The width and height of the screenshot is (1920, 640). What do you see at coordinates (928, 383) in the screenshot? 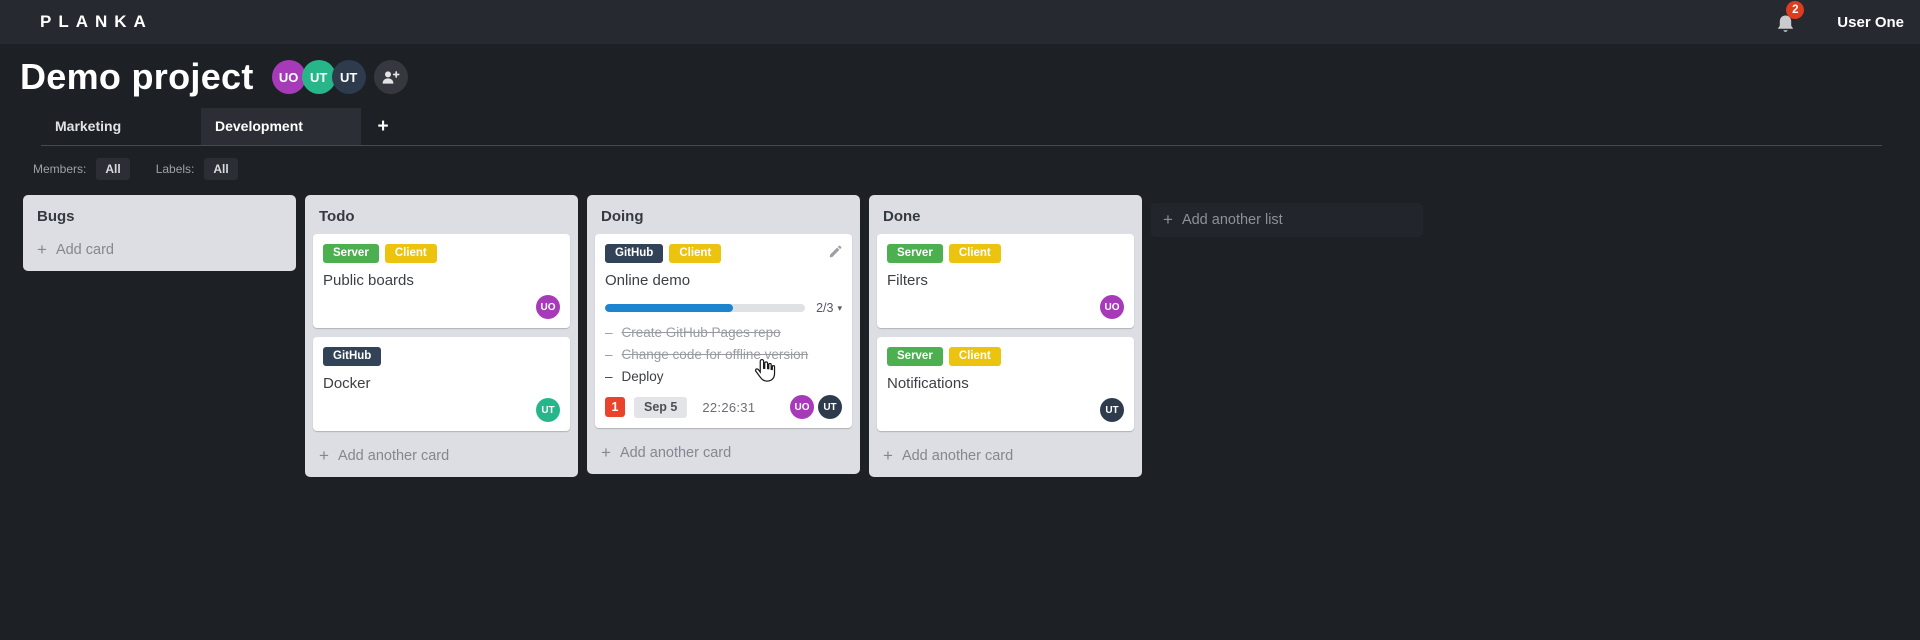
I see `card-title: Notifications` at bounding box center [928, 383].